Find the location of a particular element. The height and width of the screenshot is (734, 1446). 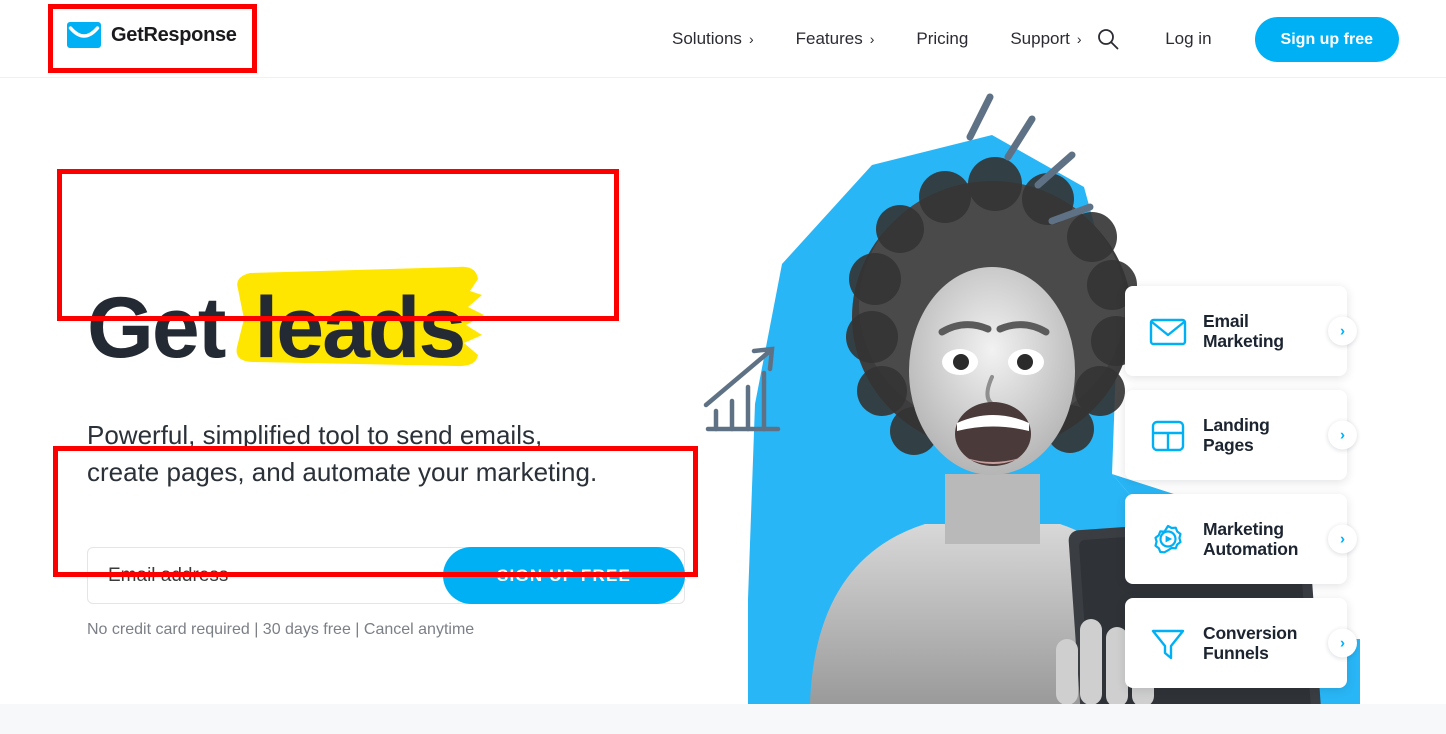

headline-highlight-wrap: leads is located at coordinates (360, 318).